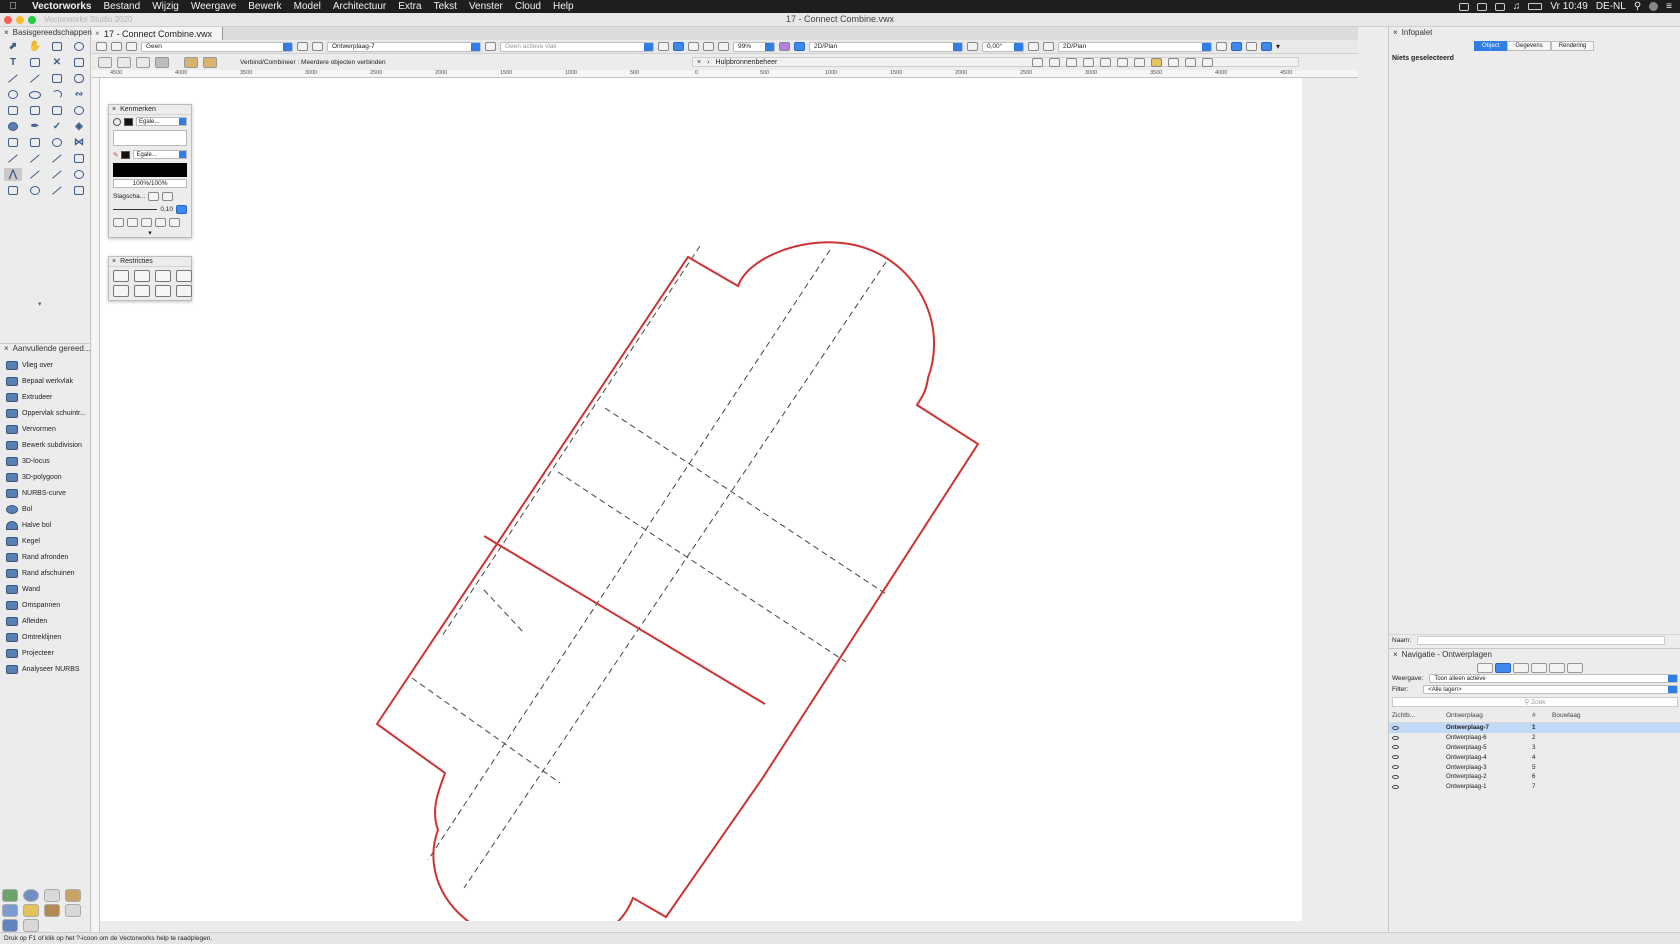 Image resolution: width=1680 pixels, height=944 pixels. I want to click on eyedropper-tool: ✒, so click(35, 126).